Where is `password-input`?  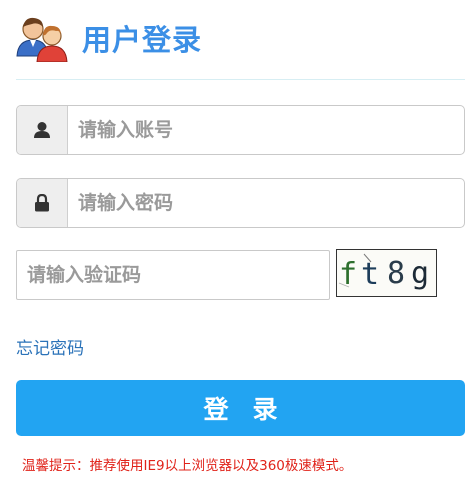
password-input is located at coordinates (266, 203).